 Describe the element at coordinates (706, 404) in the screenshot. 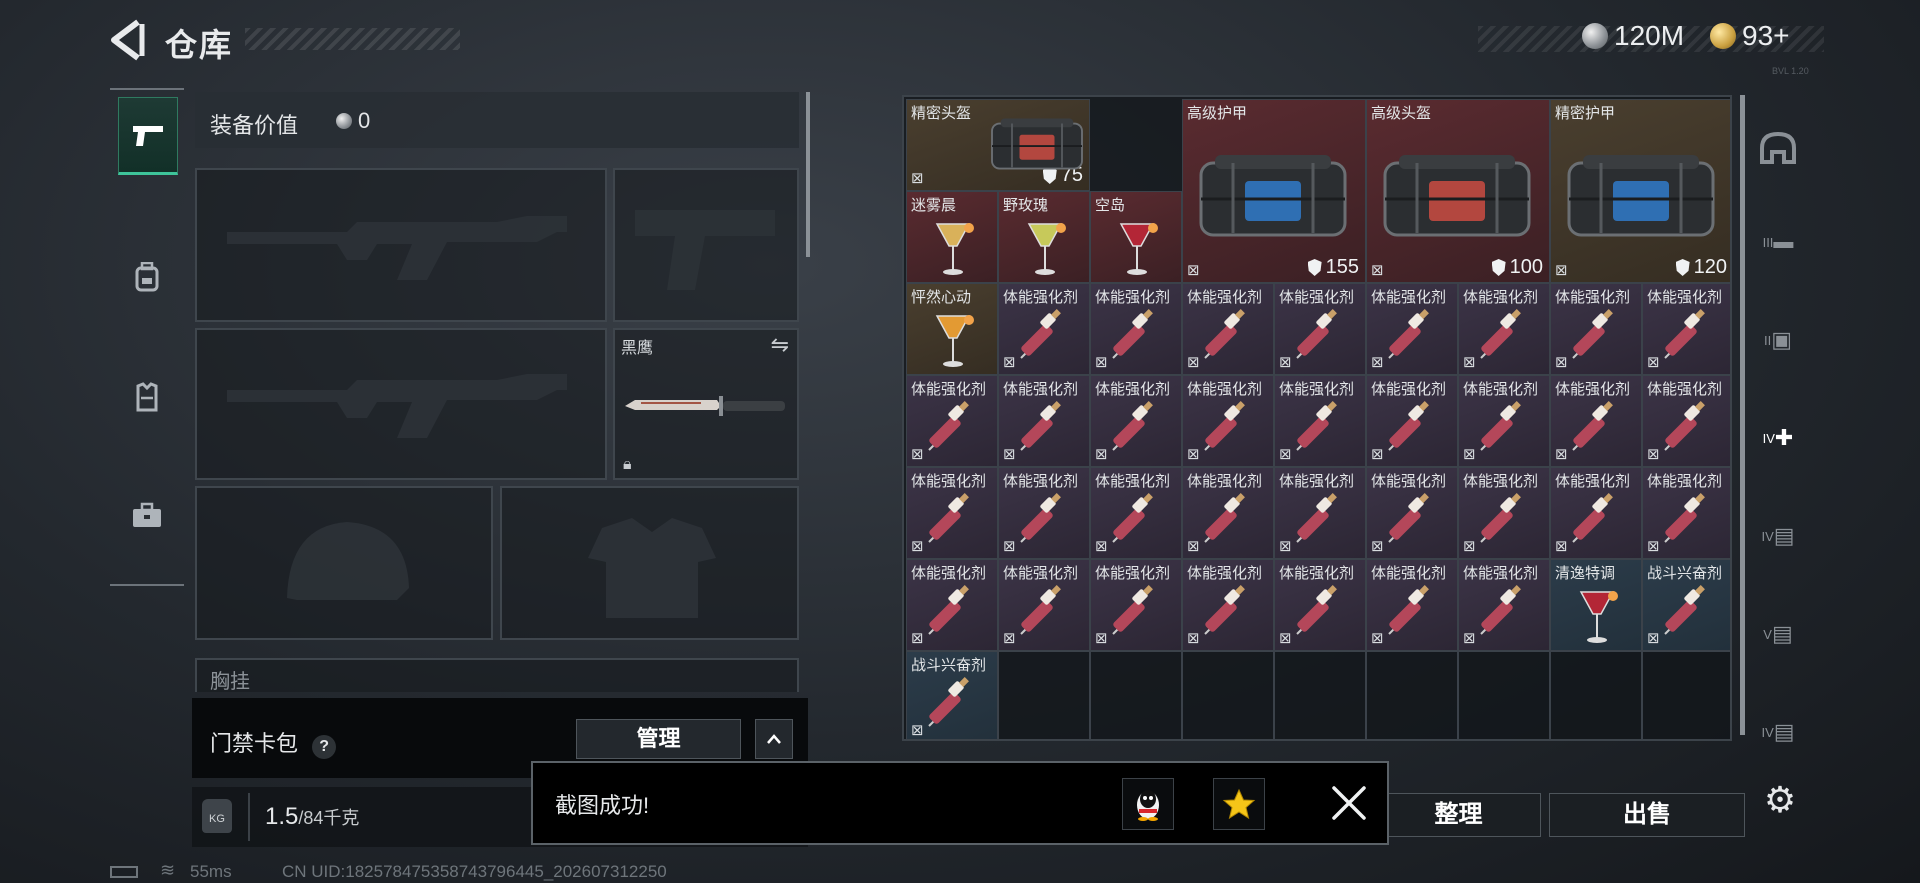

I see `melee-slot: 黑鹰 ⇋ 🔒︎` at that location.